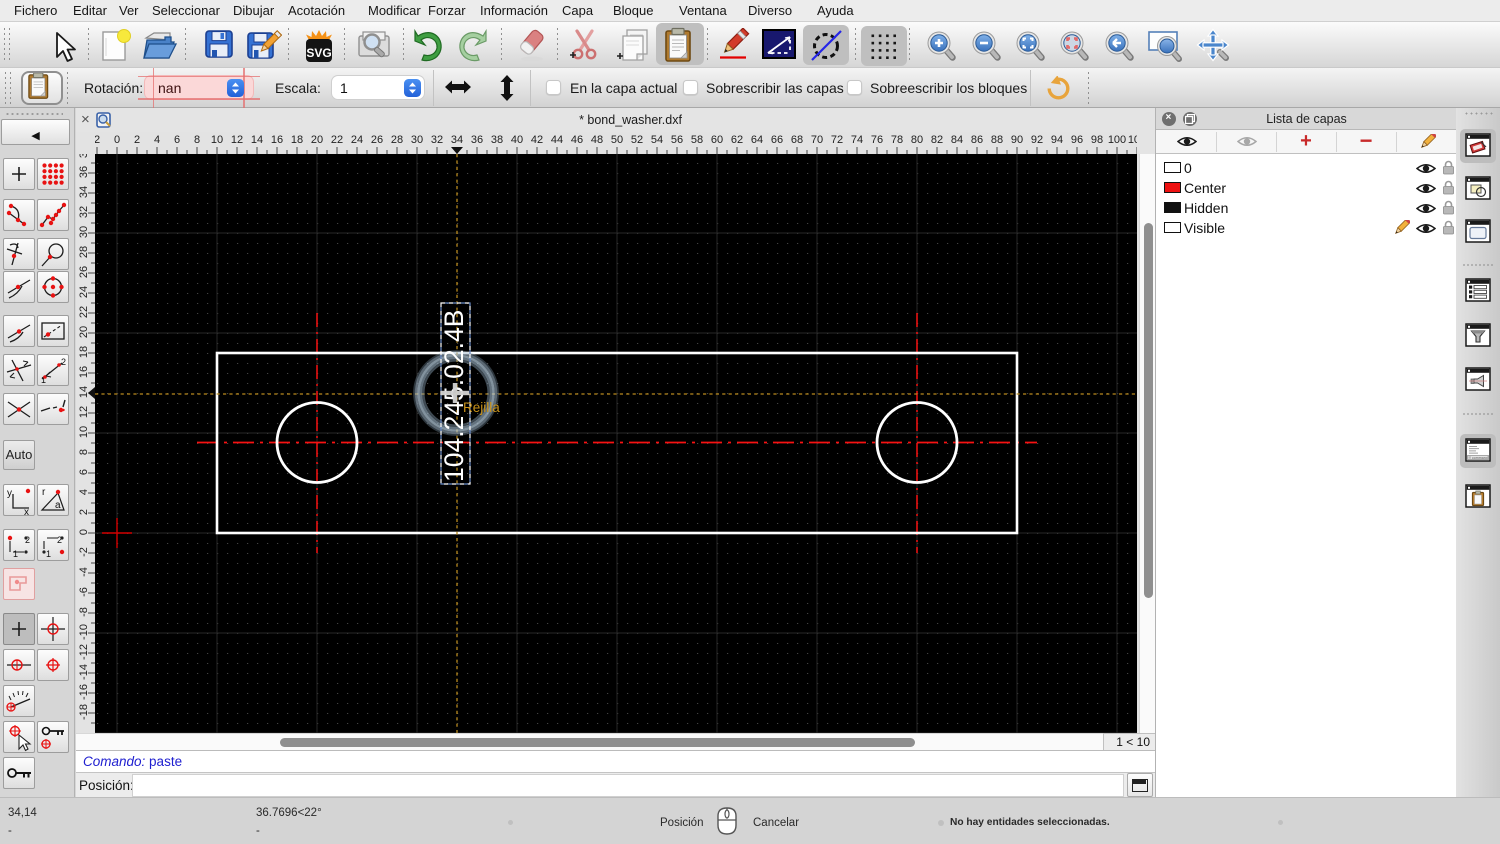 The image size is (1500, 844). What do you see at coordinates (58, 505) in the screenshot?
I see `svg-text: a` at bounding box center [58, 505].